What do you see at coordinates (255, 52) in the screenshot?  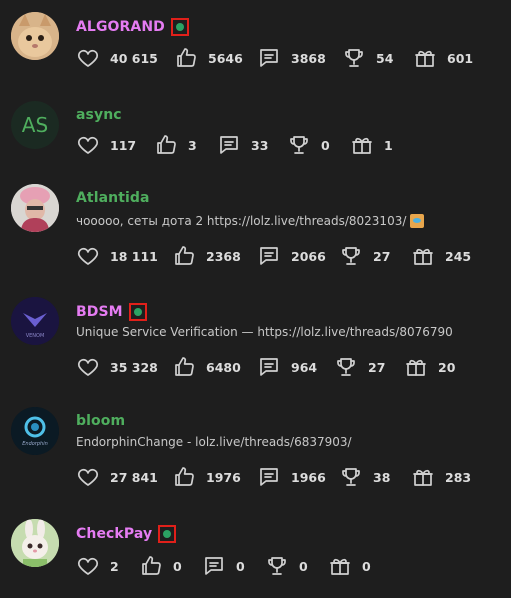 I see `user-row-algorand: ALGORAND 40 615 5646 3868 54 601` at bounding box center [255, 52].